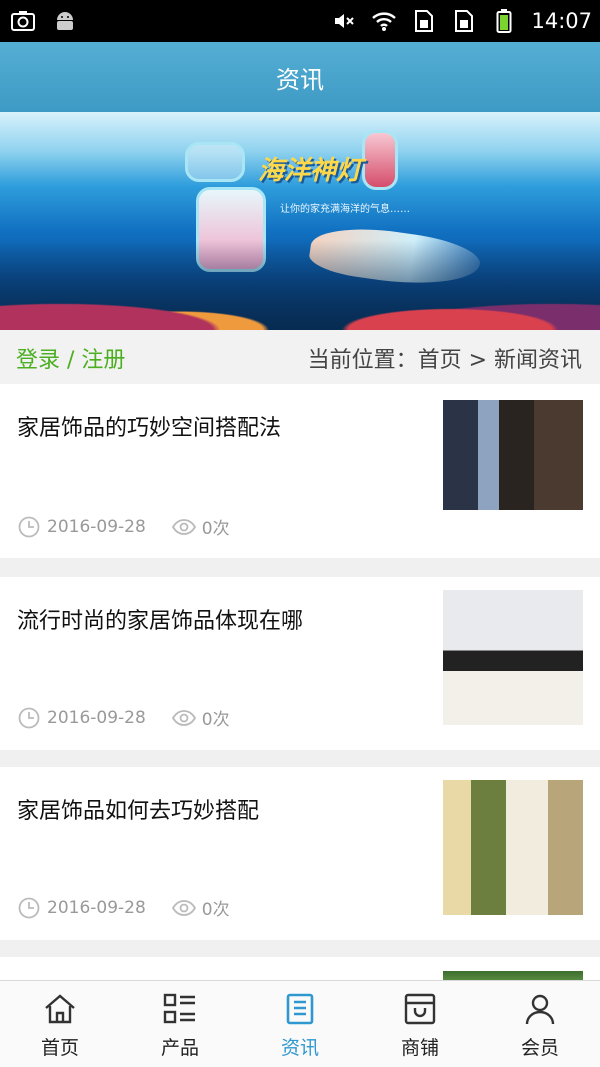 The image size is (600, 1067). Describe the element at coordinates (300, 357) in the screenshot. I see `breadcrumb-bar: 登录 / 注册 当前位置：首页 > 新闻资讯` at that location.